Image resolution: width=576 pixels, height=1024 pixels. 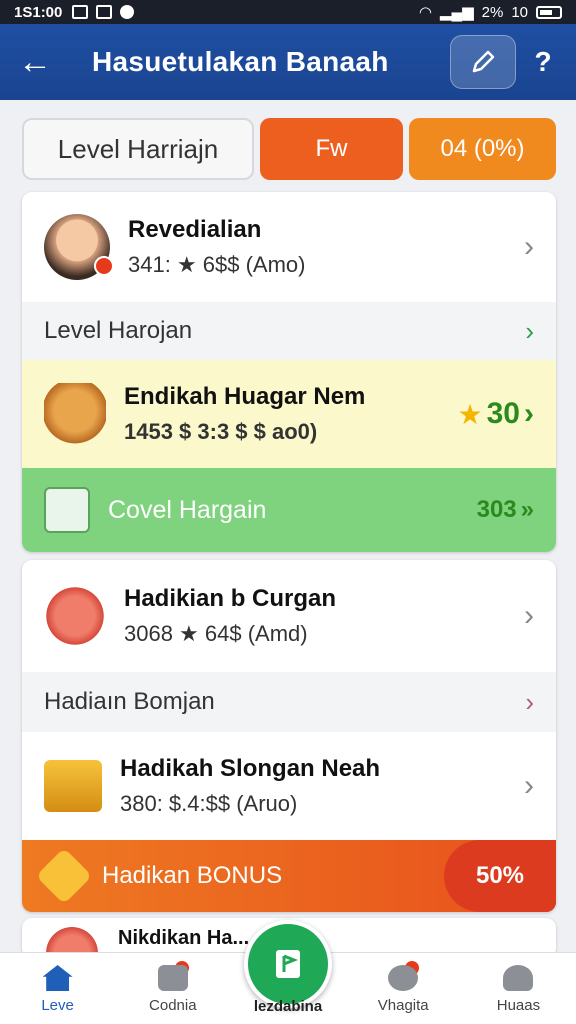 What do you see at coordinates (495, 413) in the screenshot?
I see `score-badge: ★ 30 ›` at bounding box center [495, 413].